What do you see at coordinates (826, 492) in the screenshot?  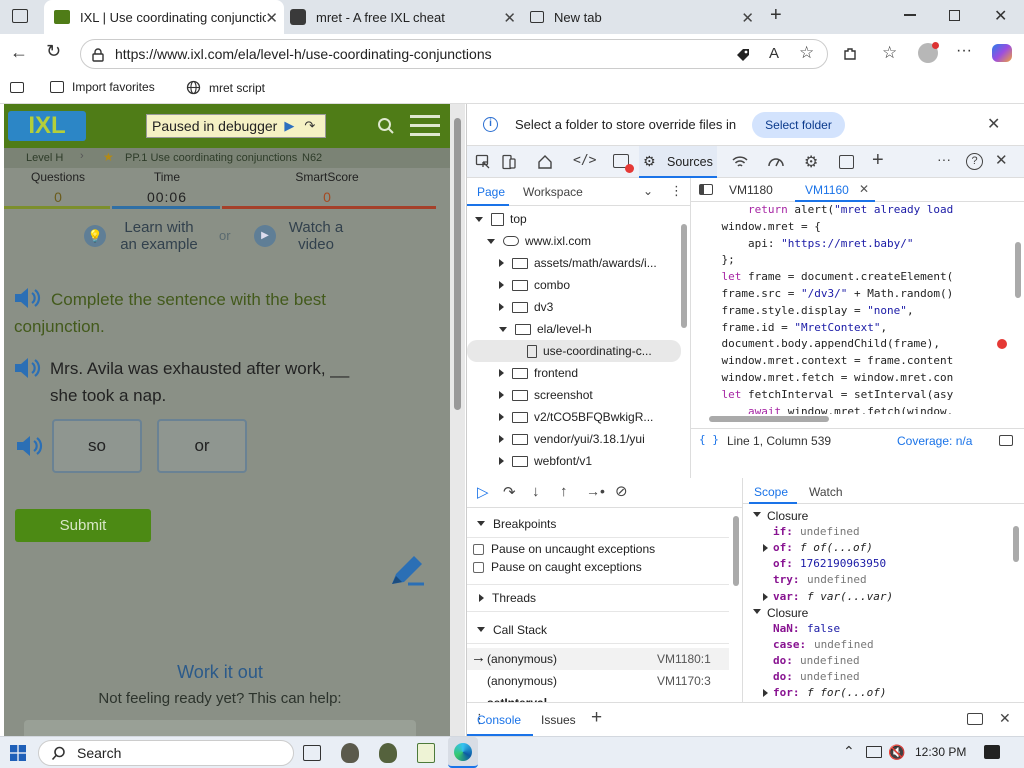 I see `tab-watch: Watch` at bounding box center [826, 492].